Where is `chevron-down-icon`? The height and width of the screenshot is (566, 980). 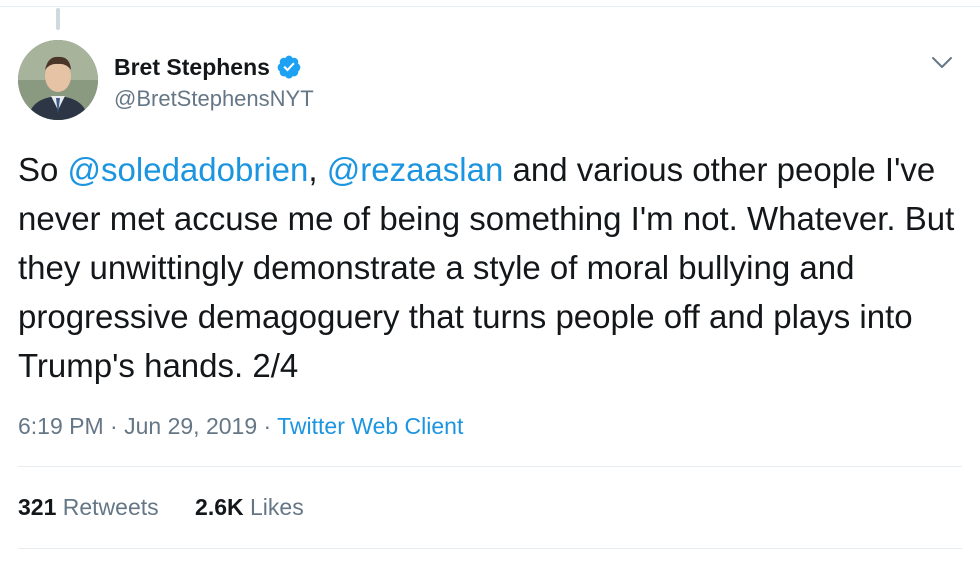
chevron-down-icon is located at coordinates (942, 62).